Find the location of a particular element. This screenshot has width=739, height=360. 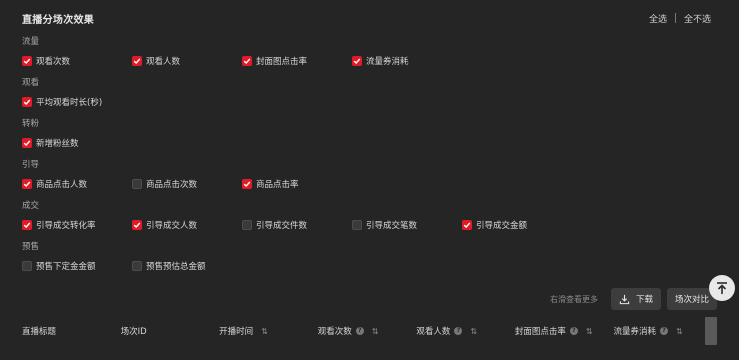

column-header: 开播时间 ⇅ is located at coordinates (268, 331).